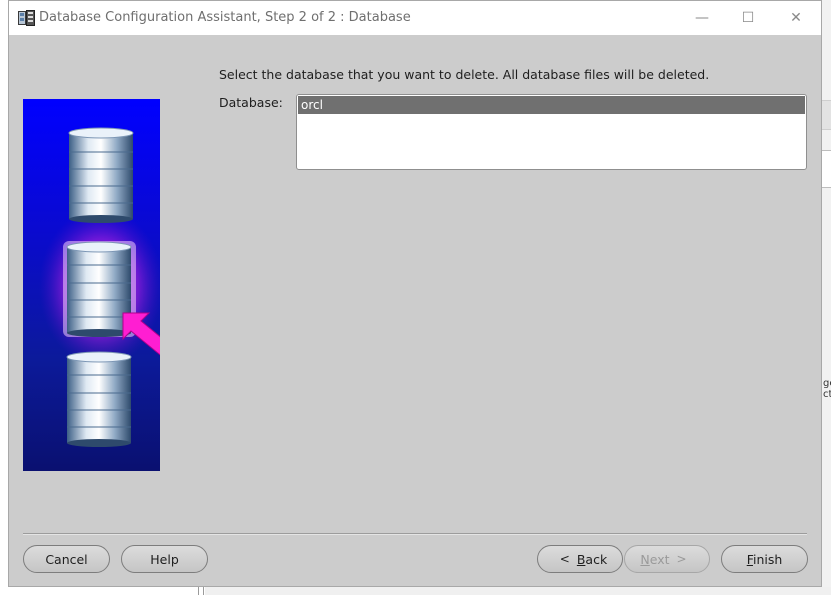 The image size is (831, 595). Describe the element at coordinates (99, 399) in the screenshot. I see `database-cylinder-bottom` at that location.